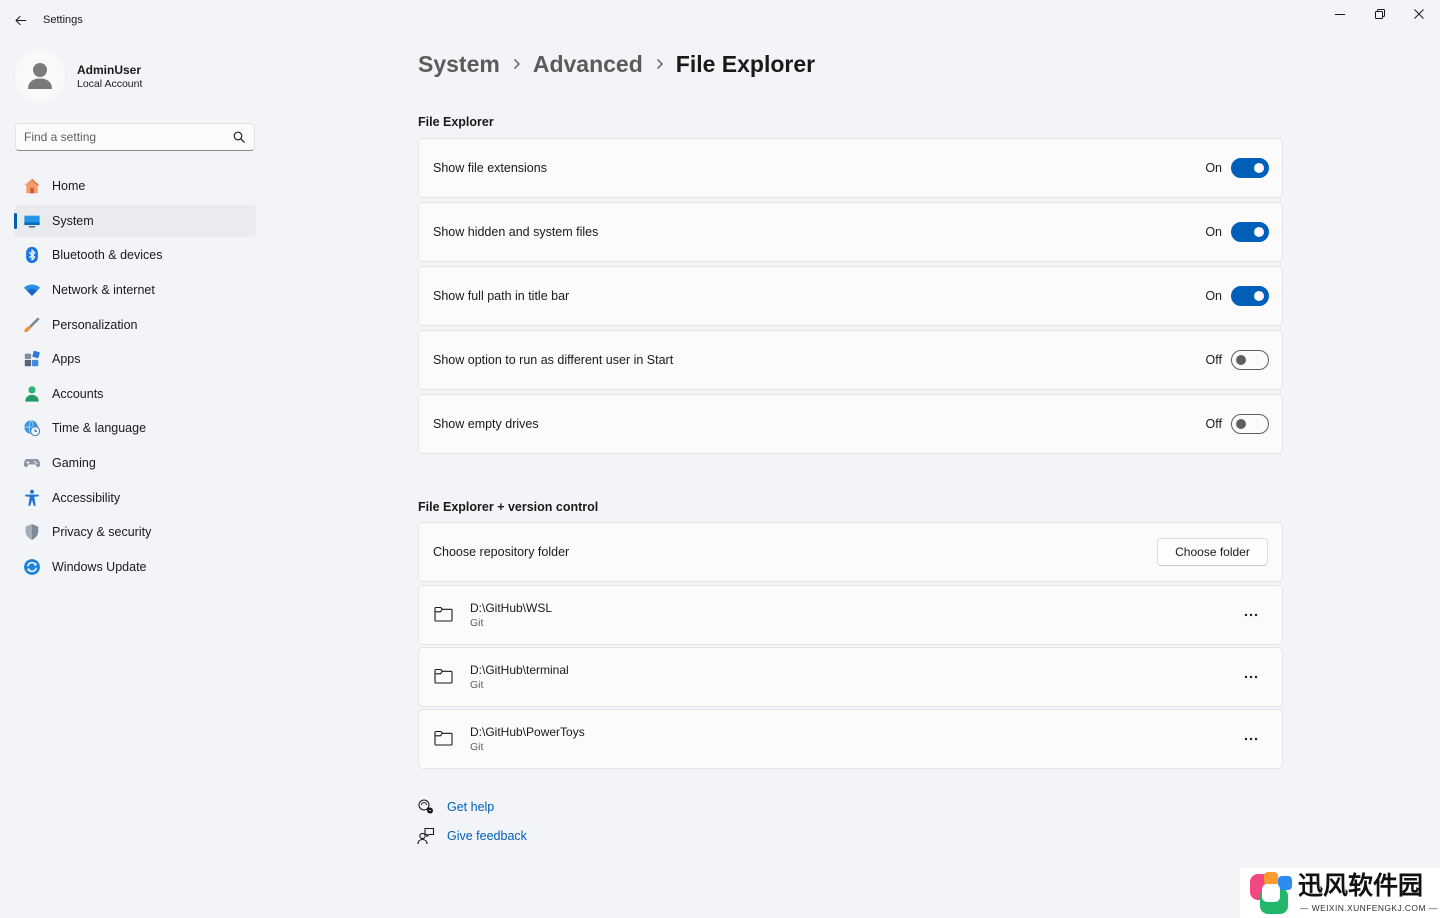 This screenshot has height=918, width=1440. I want to click on breadcrumb: System Advanced File Explorer, so click(616, 64).